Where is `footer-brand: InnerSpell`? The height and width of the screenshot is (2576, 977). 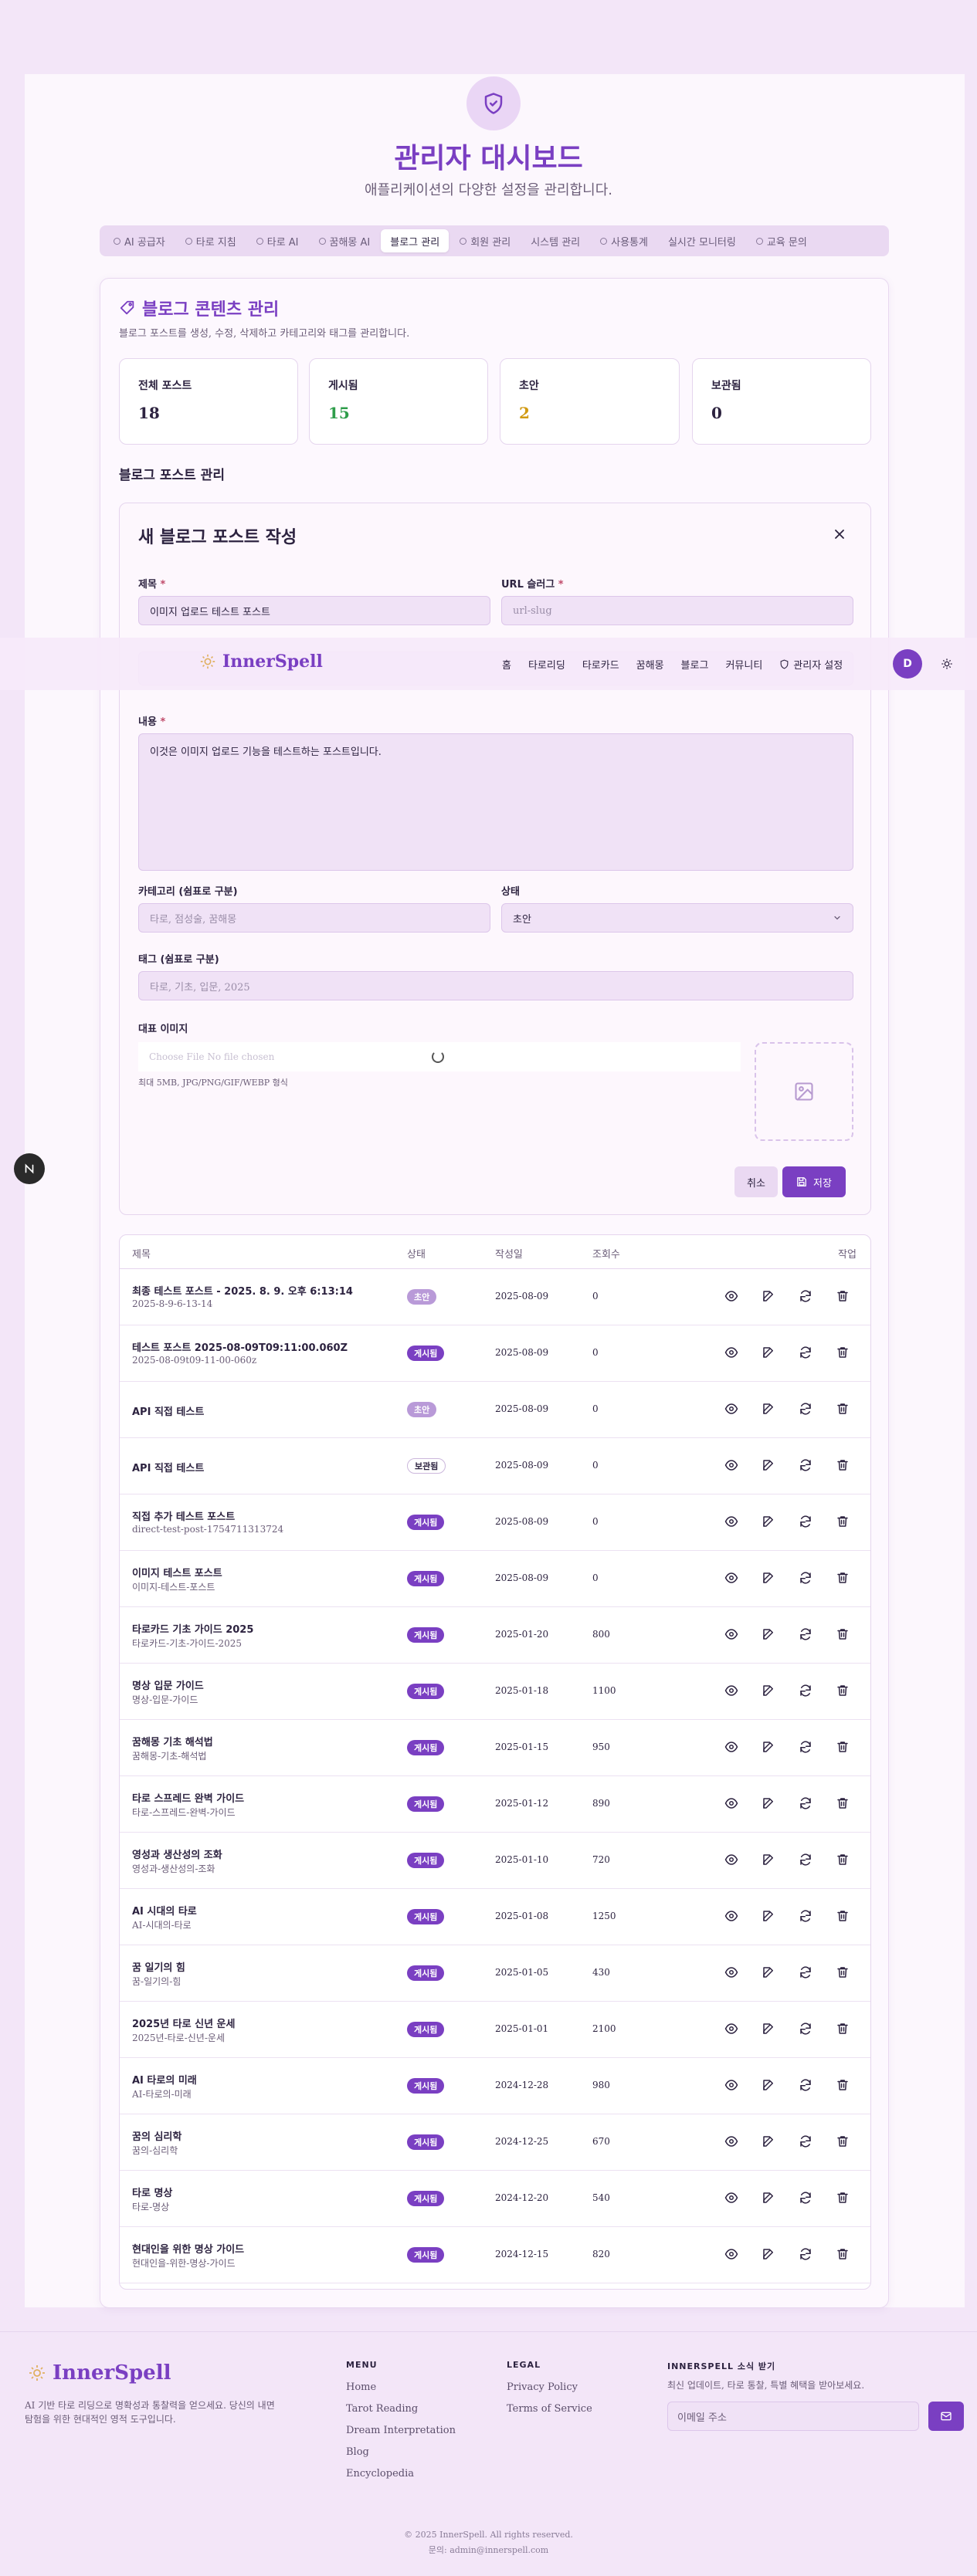 footer-brand: InnerSpell is located at coordinates (99, 2373).